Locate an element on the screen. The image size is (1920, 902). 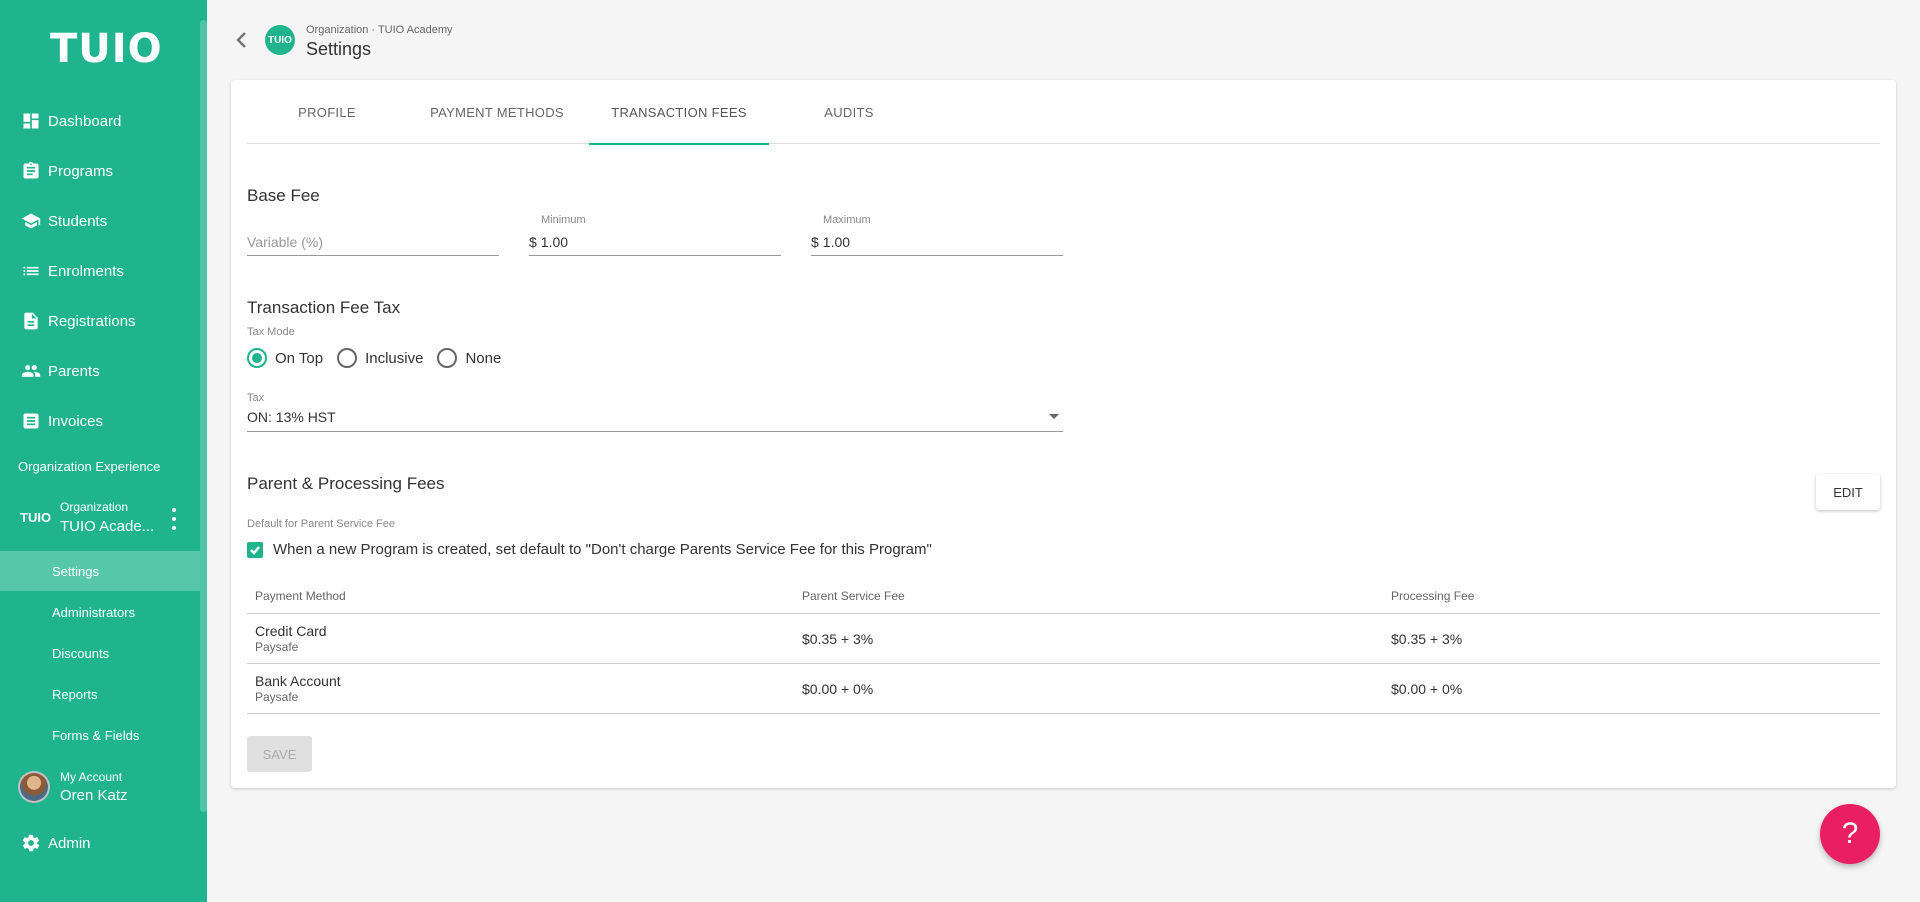
nav-label: Students is located at coordinates (78, 221).